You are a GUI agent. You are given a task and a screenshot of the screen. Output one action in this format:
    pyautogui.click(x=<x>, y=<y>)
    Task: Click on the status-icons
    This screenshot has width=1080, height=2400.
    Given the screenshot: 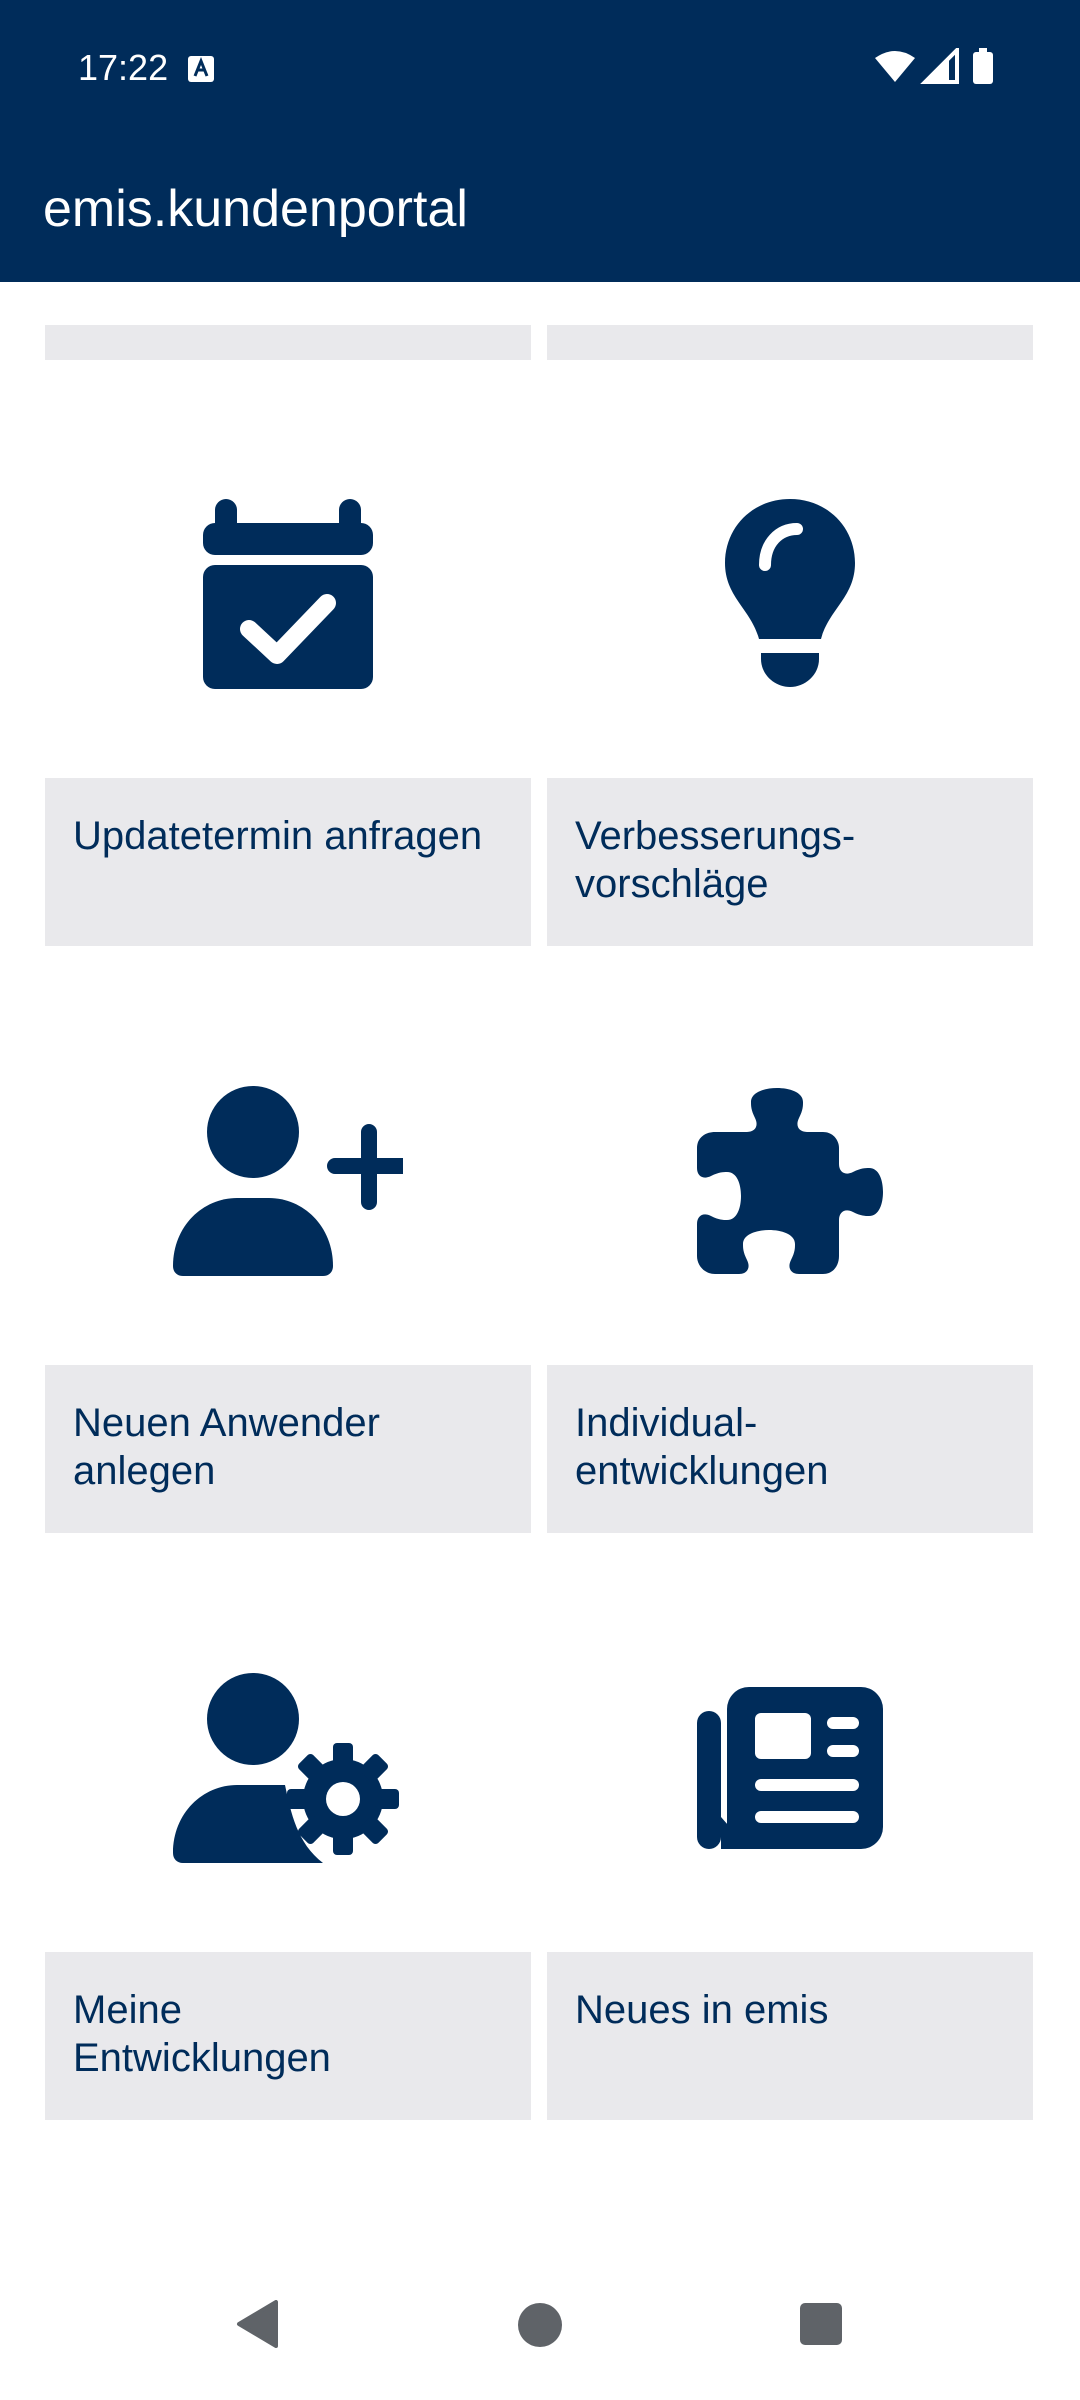 What is the action you would take?
    pyautogui.click(x=934, y=66)
    